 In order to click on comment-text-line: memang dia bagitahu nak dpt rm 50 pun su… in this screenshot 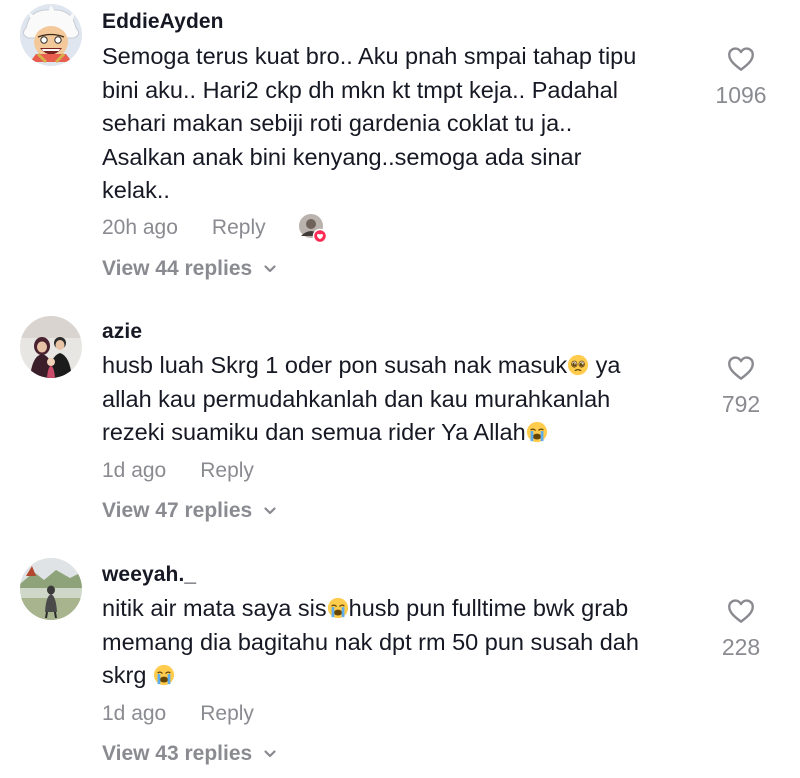, I will do `click(370, 641)`.